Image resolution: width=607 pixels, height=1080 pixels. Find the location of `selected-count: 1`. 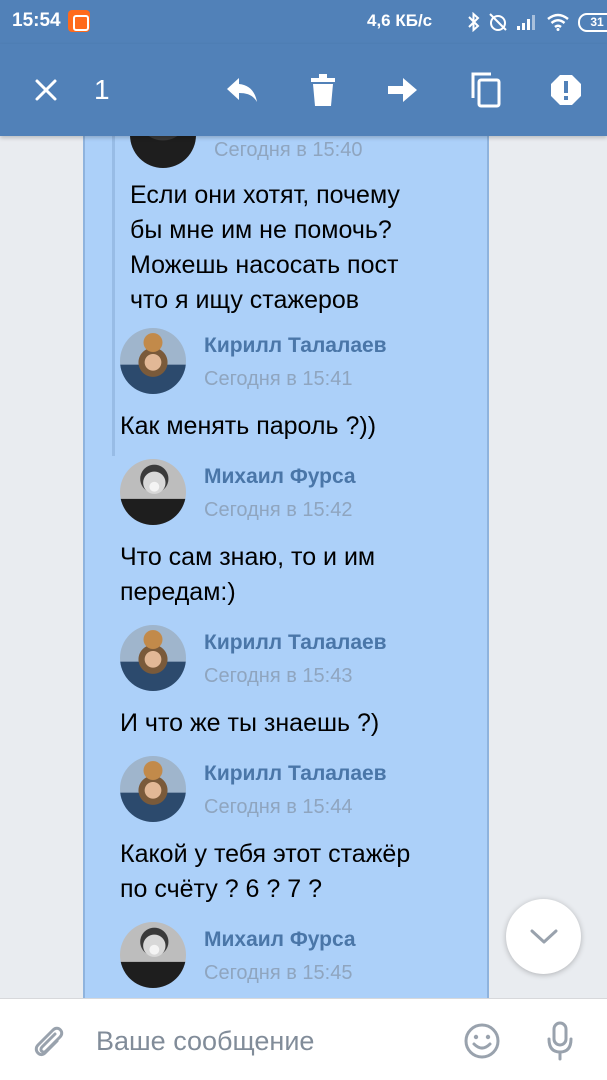

selected-count: 1 is located at coordinates (102, 89).